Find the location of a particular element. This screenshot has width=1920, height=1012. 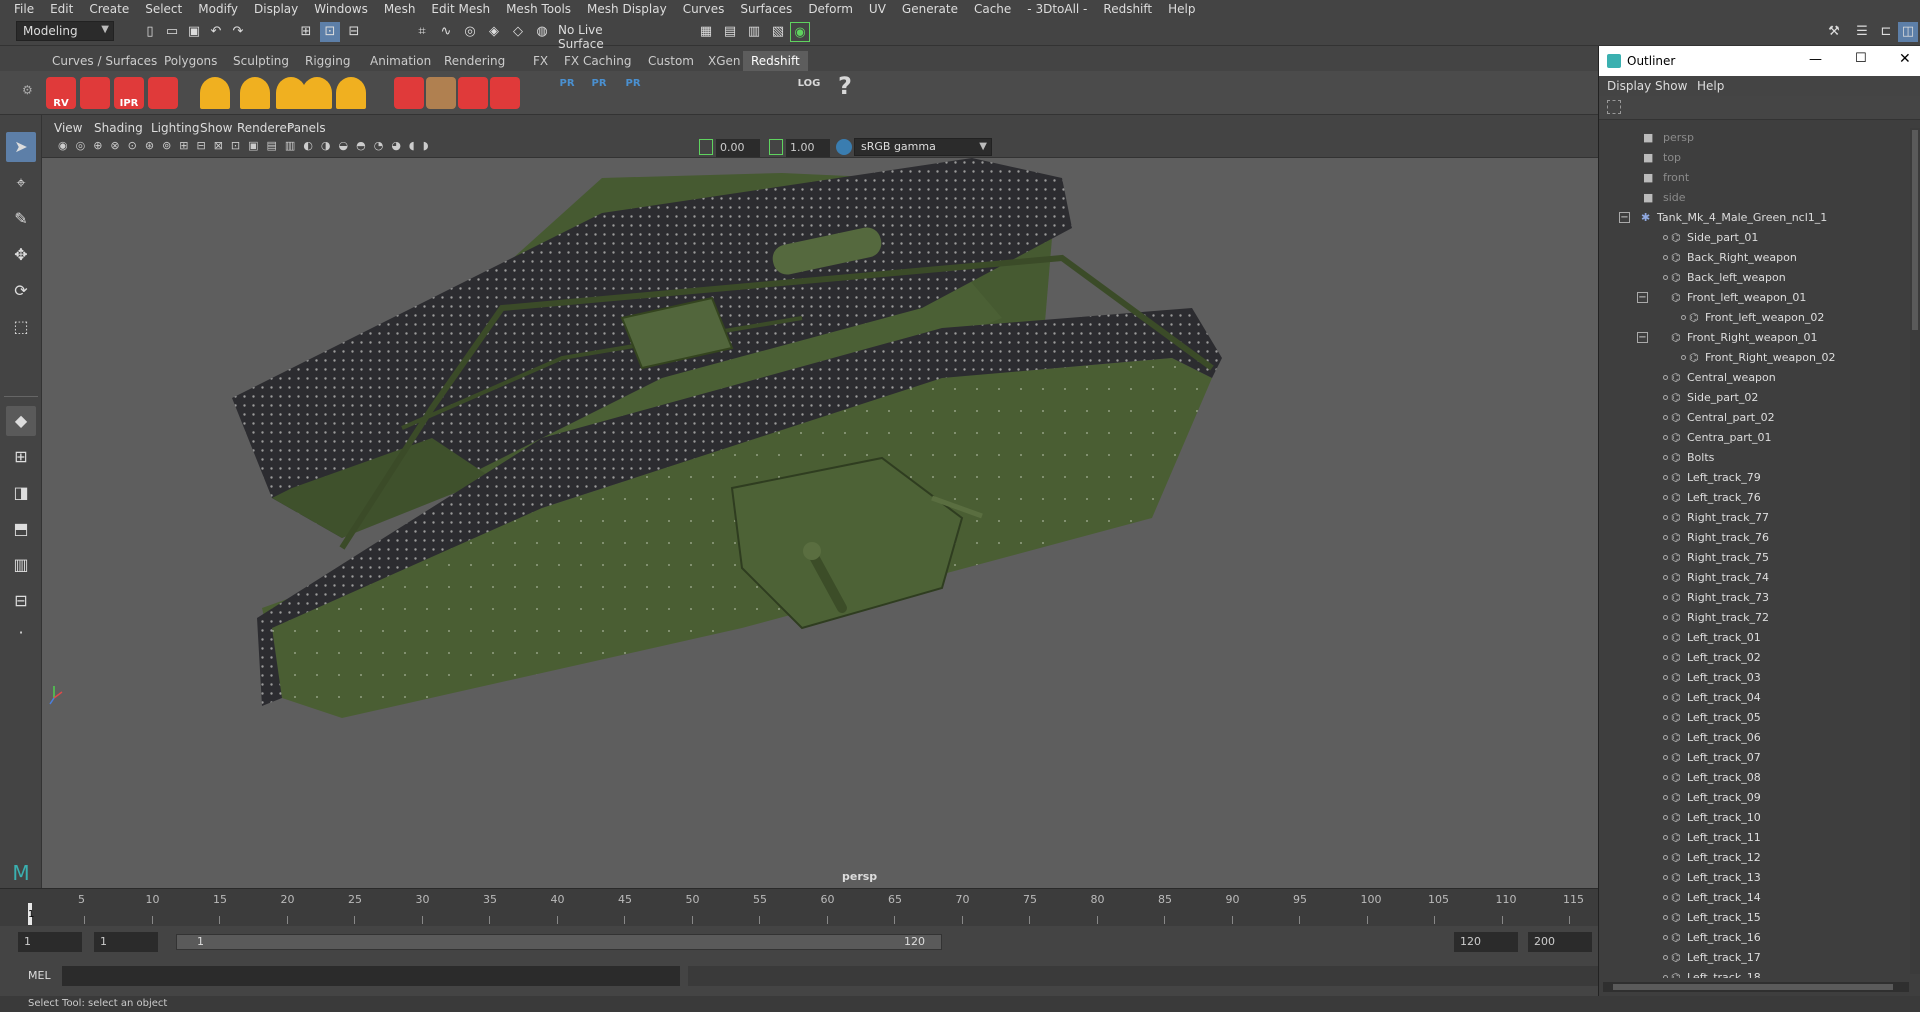

menu-edit-mesh: Edit Mesh is located at coordinates (460, 9).